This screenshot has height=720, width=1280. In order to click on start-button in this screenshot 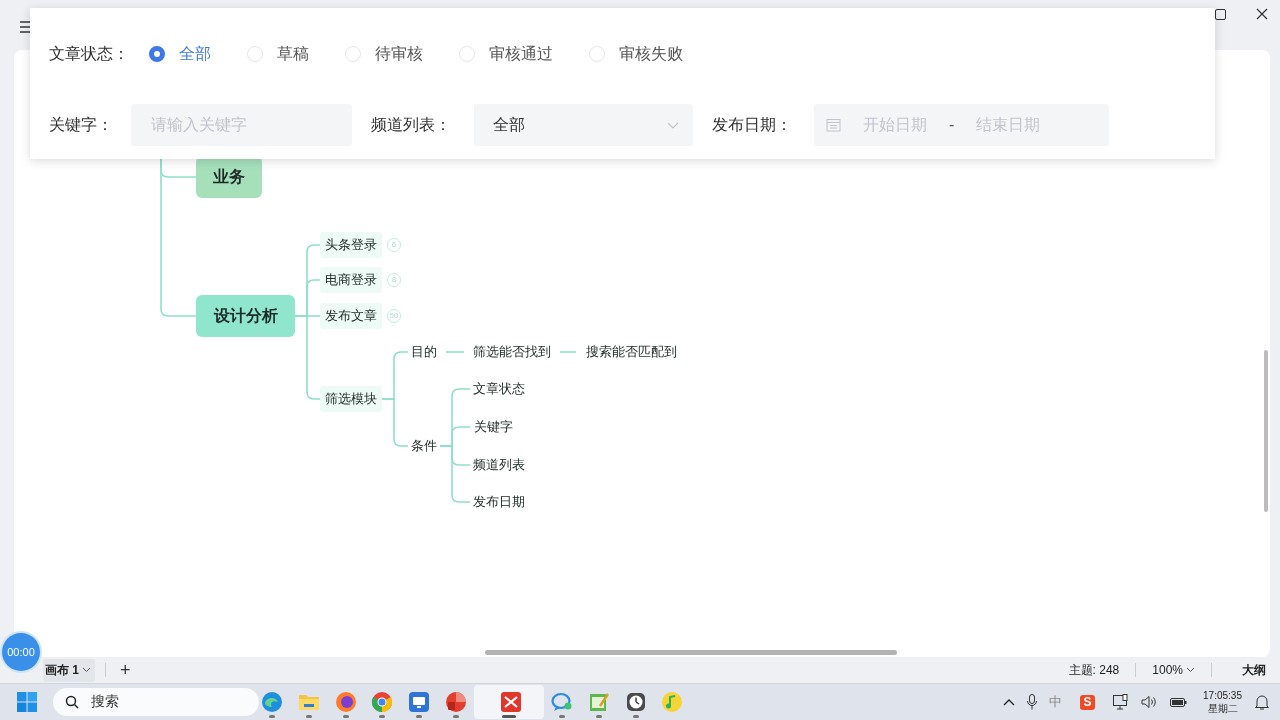, I will do `click(27, 702)`.